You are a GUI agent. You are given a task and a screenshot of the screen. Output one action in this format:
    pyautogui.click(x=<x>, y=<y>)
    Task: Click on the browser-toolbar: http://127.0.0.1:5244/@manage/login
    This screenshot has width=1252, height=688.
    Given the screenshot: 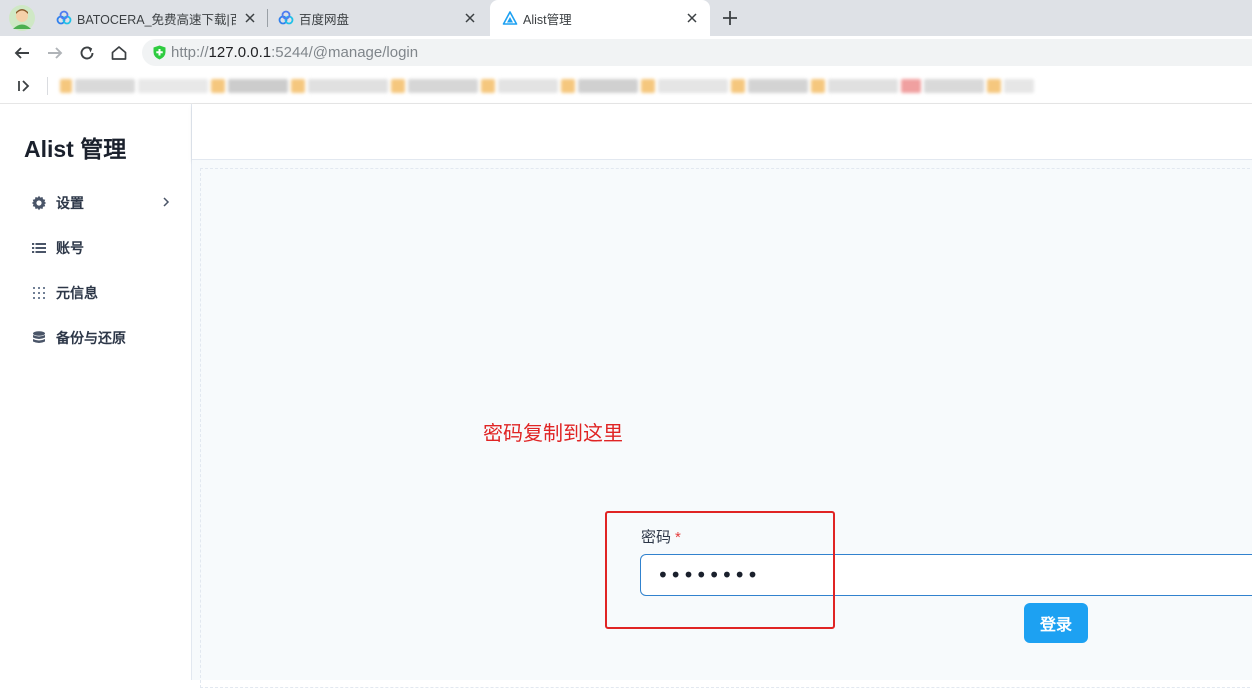 What is the action you would take?
    pyautogui.click(x=626, y=52)
    